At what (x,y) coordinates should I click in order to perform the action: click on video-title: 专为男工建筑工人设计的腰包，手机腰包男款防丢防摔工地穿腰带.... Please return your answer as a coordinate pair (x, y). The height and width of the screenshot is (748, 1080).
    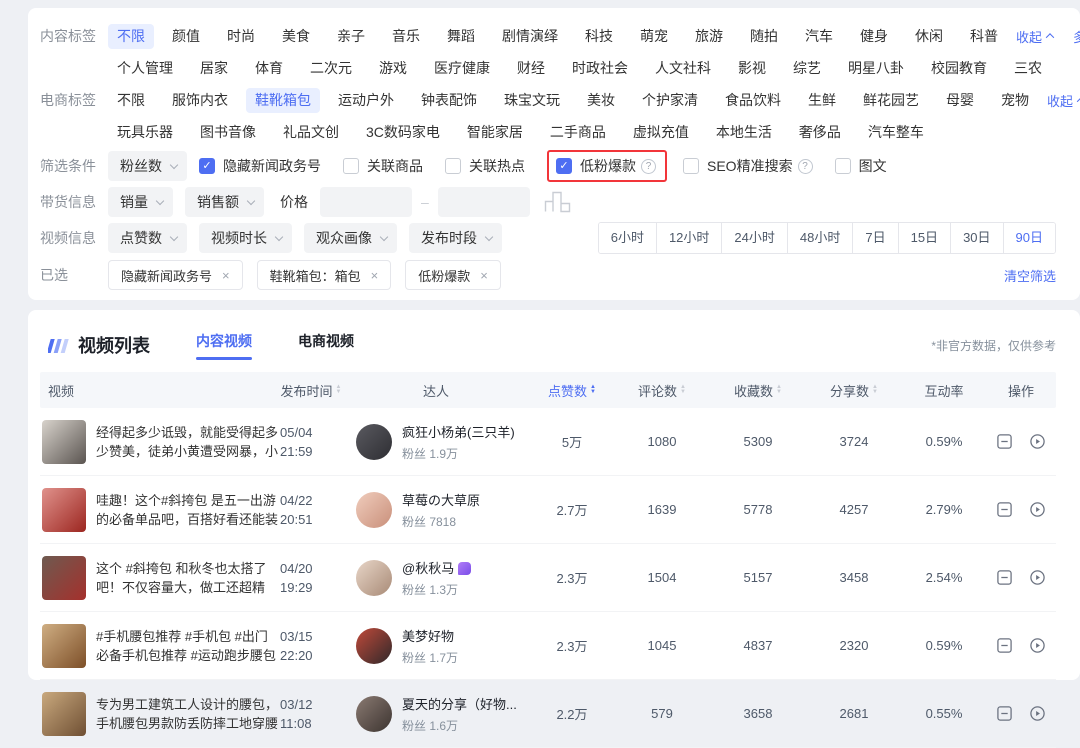
    Looking at the image, I should click on (188, 714).